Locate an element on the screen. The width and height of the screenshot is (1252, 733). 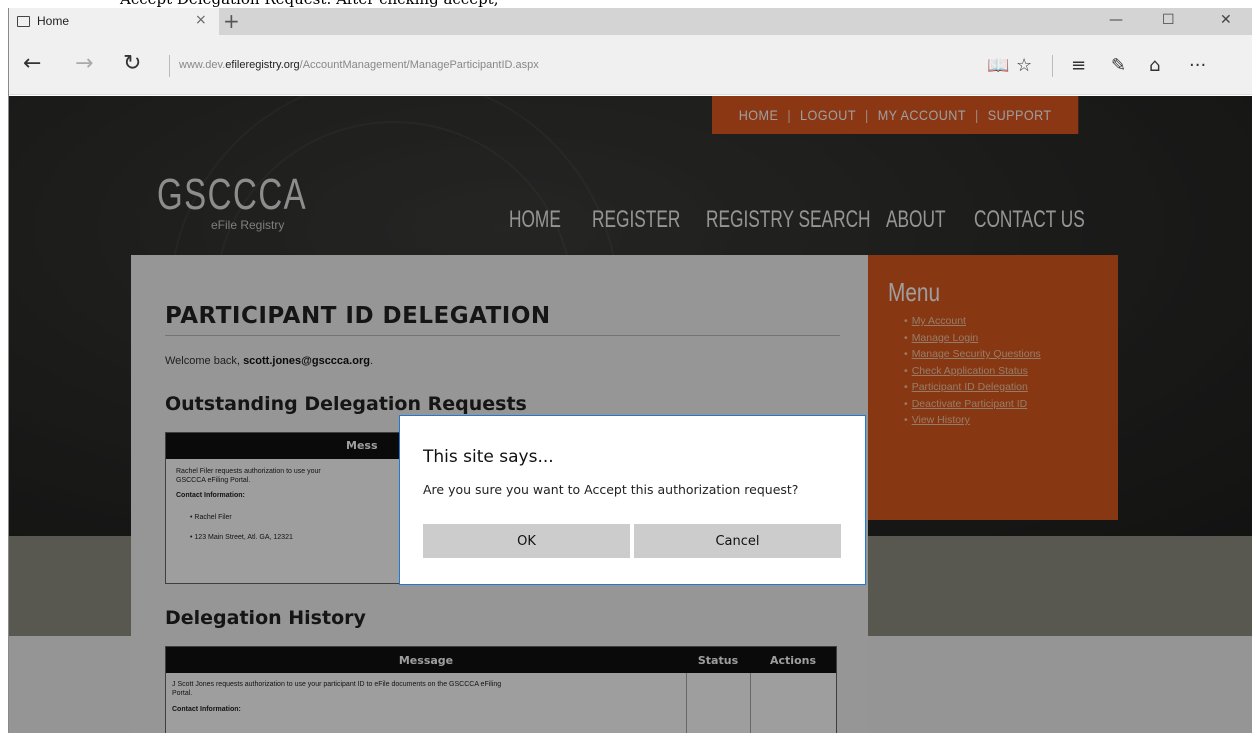
tab-bar: Home × + — ☐ ✕ is located at coordinates (630, 21).